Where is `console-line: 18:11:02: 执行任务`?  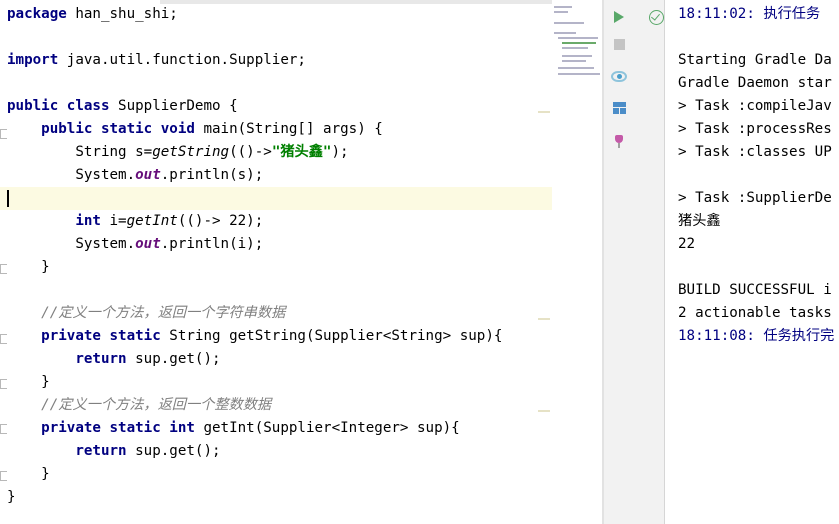 console-line: 18:11:02: 执行任务 is located at coordinates (749, 14).